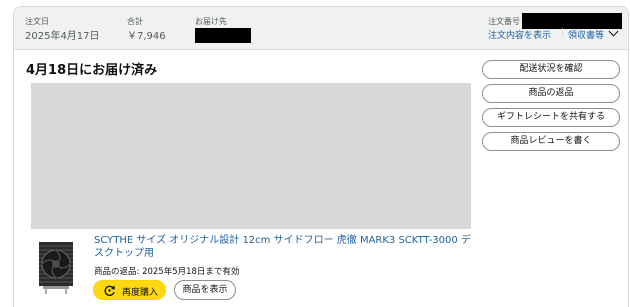 This screenshot has width=630, height=307. Describe the element at coordinates (504, 21) in the screenshot. I see `order-number-label: 注文番号` at that location.